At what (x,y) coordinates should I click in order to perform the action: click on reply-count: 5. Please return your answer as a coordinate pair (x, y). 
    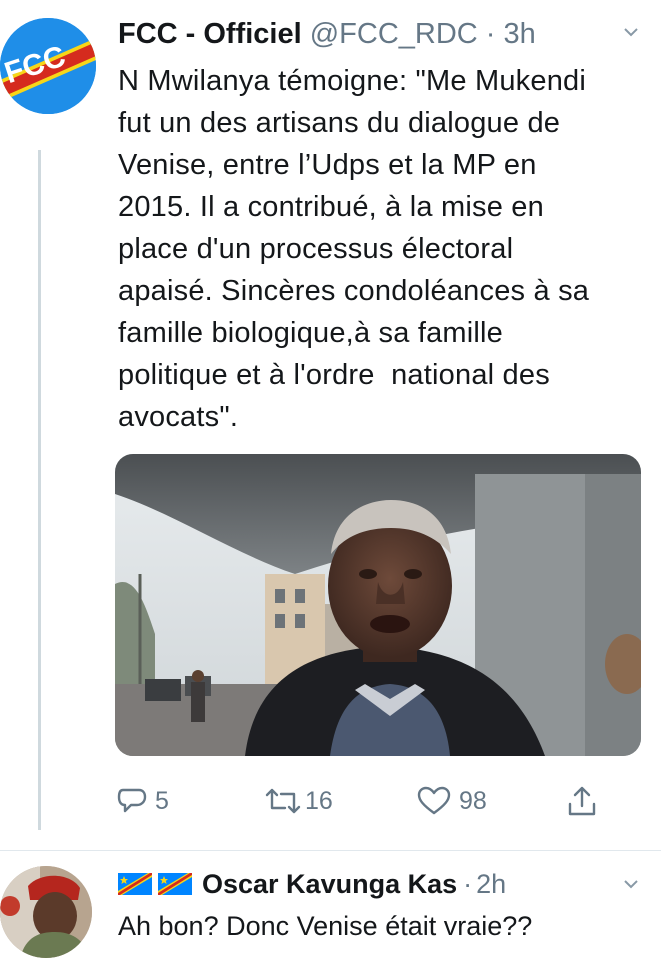
    Looking at the image, I should click on (162, 800).